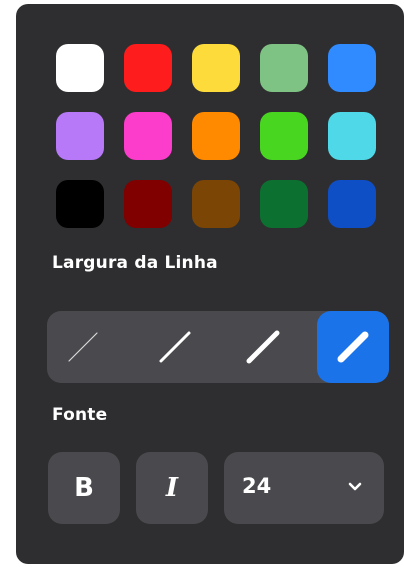 The width and height of the screenshot is (404, 567). I want to click on line-width-thick-option, so click(263, 347).